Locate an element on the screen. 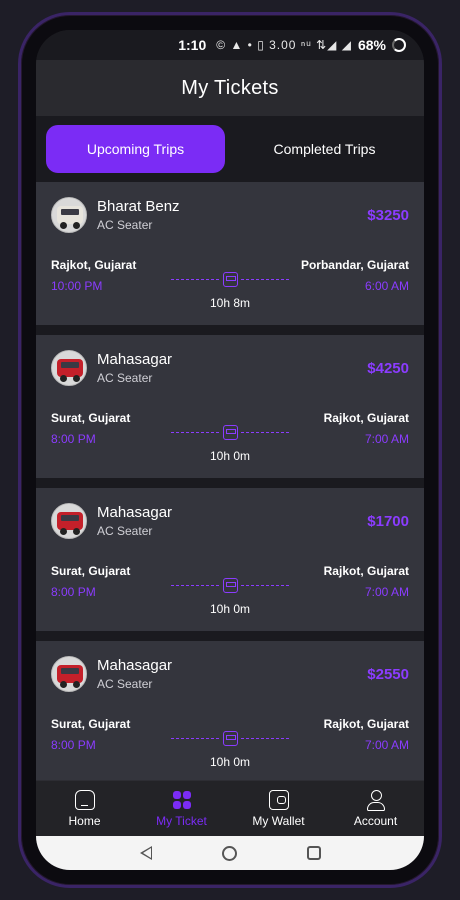 The width and height of the screenshot is (460, 900). nav-home-label: Home is located at coordinates (84, 820).